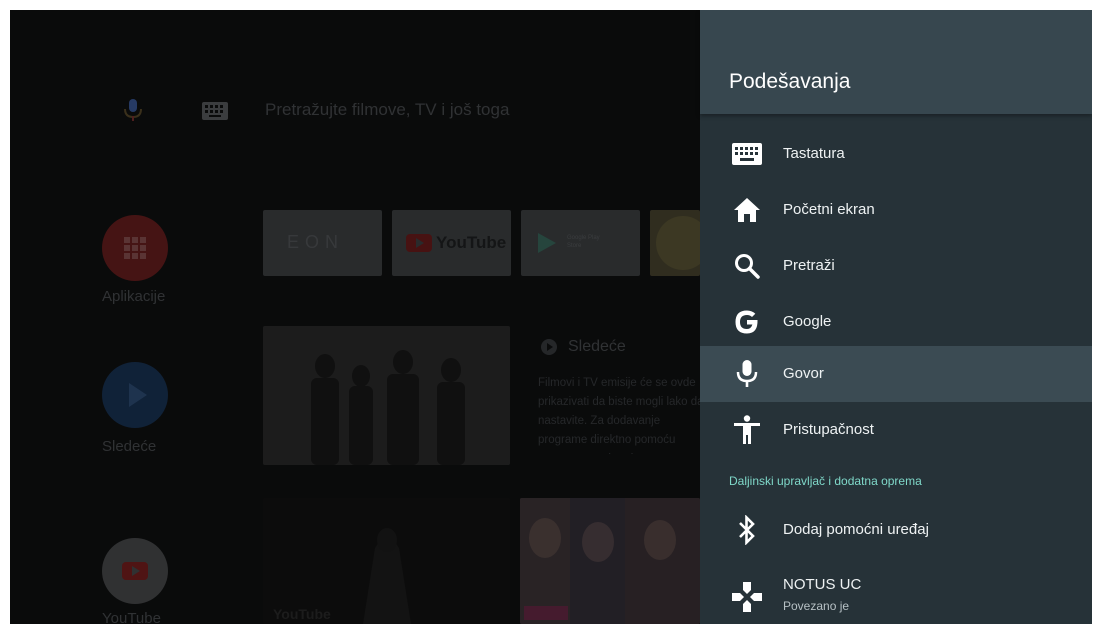 The width and height of the screenshot is (1102, 625). I want to click on home-icon, so click(747, 210).